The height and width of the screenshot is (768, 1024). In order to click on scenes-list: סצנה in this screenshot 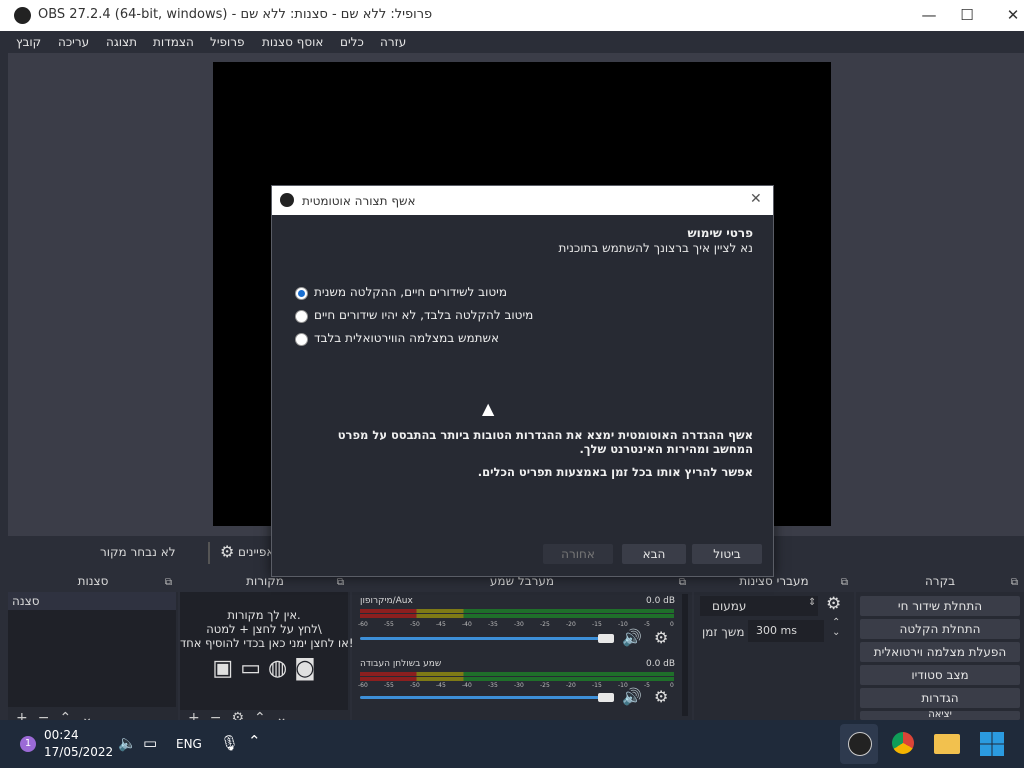, I will do `click(92, 649)`.